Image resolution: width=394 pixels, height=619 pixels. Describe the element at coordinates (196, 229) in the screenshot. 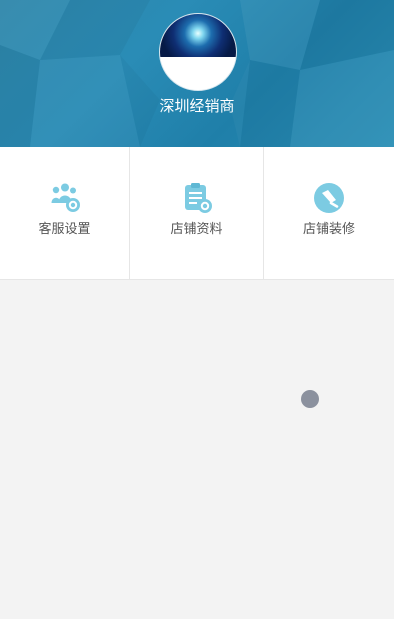

I see `menu-item-label: 店铺资料` at that location.